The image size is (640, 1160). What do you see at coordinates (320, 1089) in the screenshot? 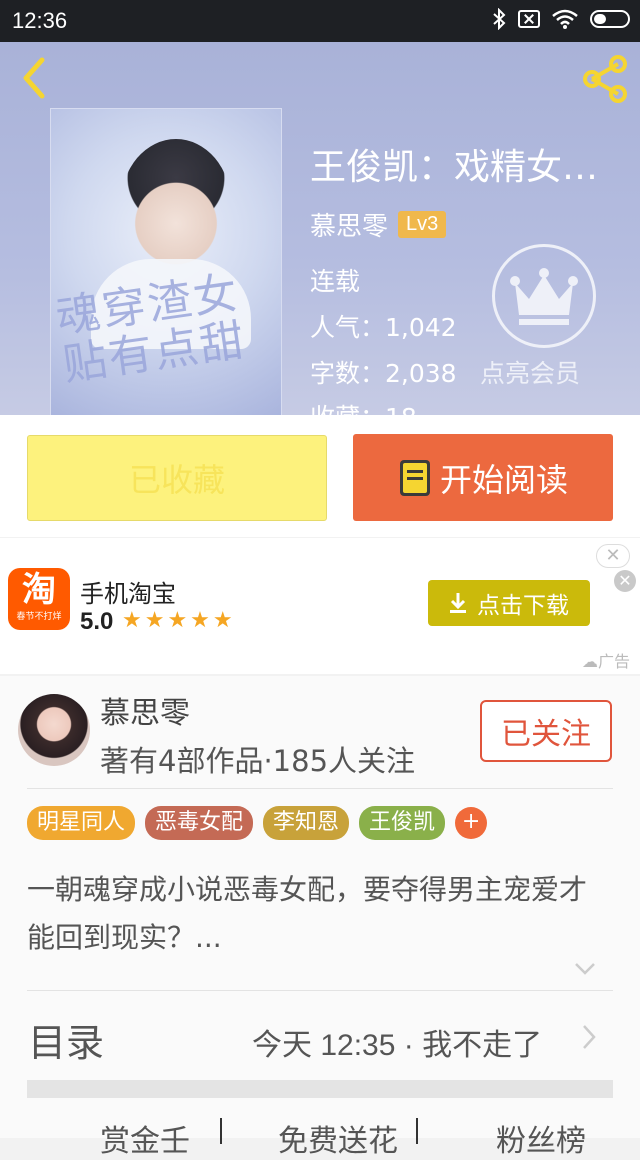
I see `section-separator` at bounding box center [320, 1089].